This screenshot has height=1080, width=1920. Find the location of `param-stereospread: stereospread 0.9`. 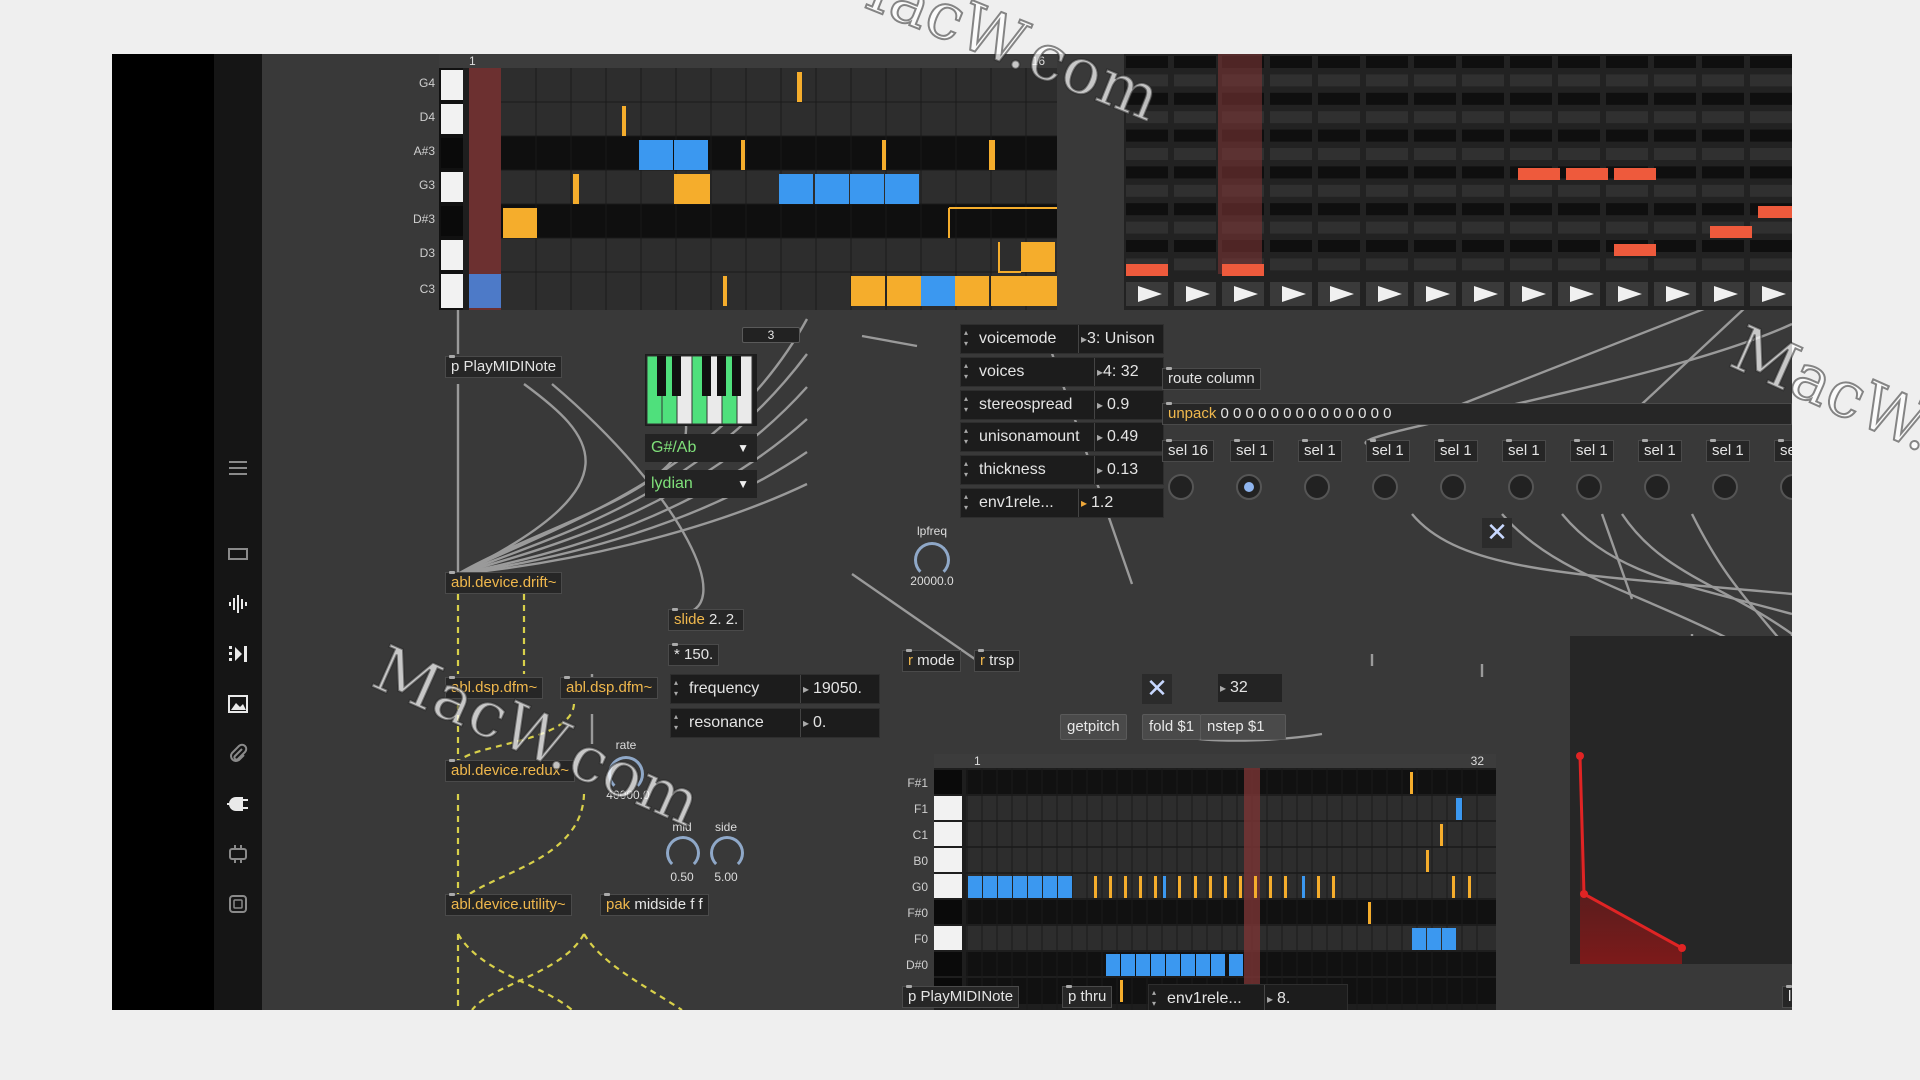

param-stereospread: stereospread 0.9 is located at coordinates (1062, 405).